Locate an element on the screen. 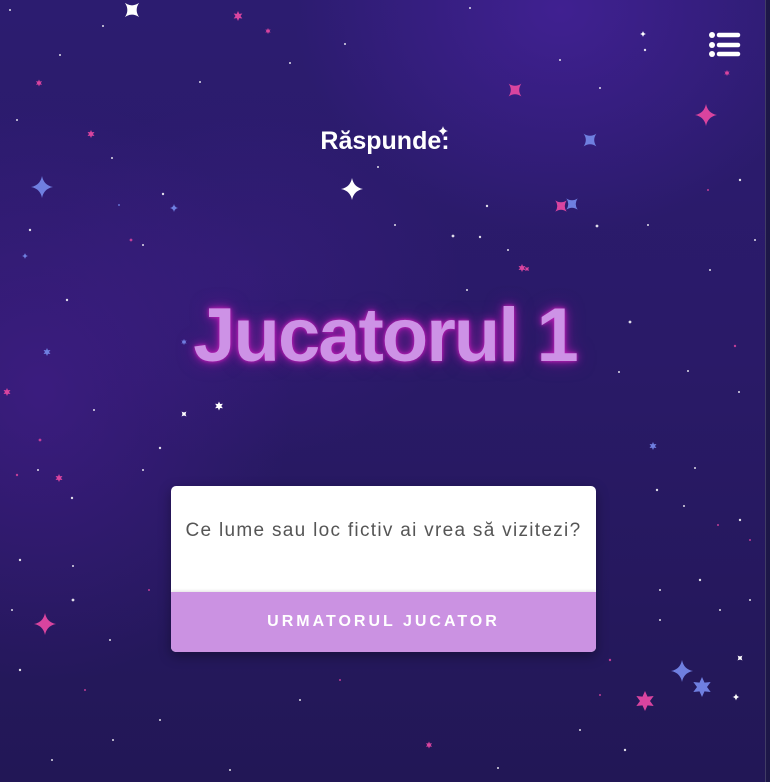  next-player-button: URMATORUL JUCATOR is located at coordinates (383, 622).